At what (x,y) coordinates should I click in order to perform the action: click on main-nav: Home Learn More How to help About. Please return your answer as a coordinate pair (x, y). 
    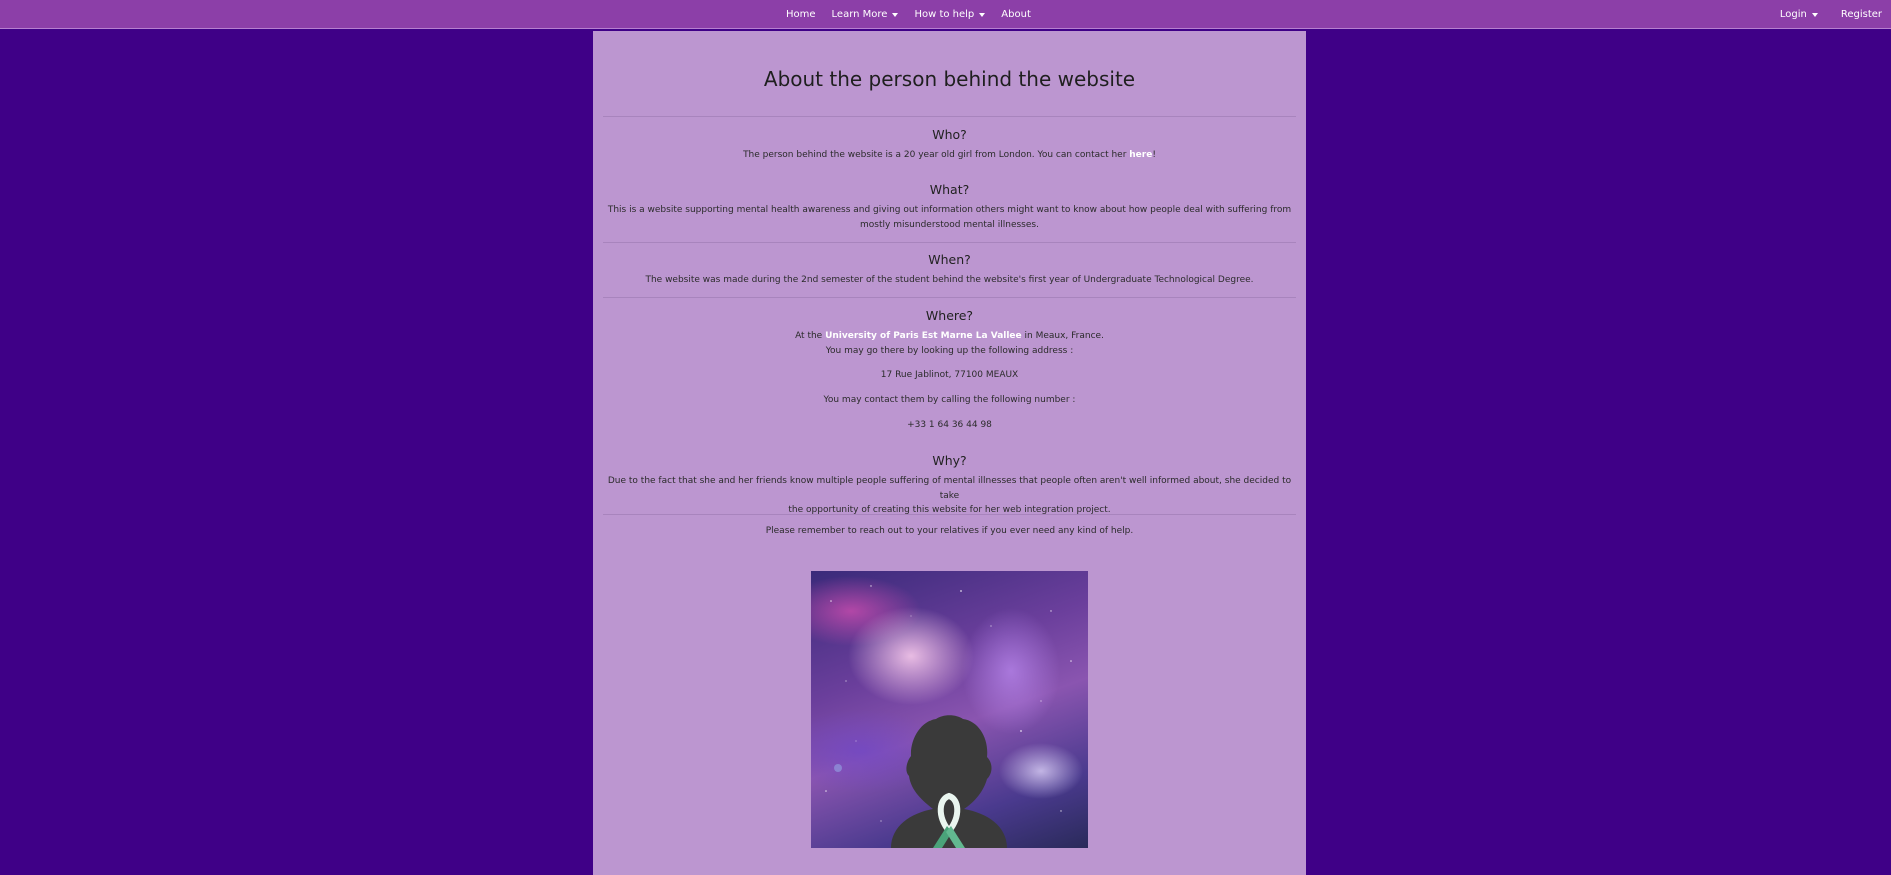
    Looking at the image, I should click on (908, 14).